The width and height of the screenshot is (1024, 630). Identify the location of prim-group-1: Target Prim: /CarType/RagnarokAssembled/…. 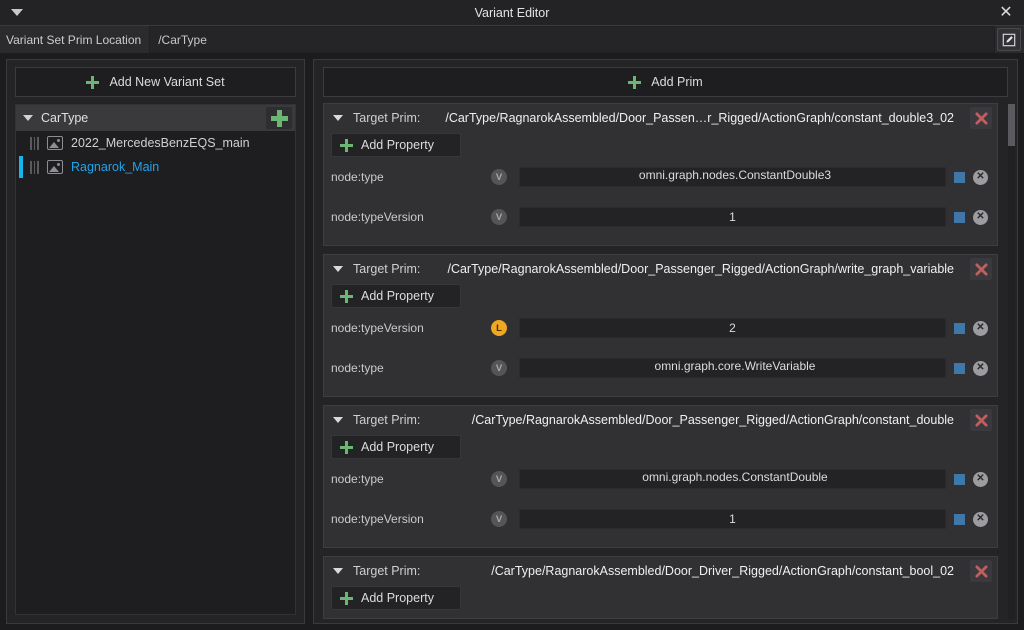
(660, 325).